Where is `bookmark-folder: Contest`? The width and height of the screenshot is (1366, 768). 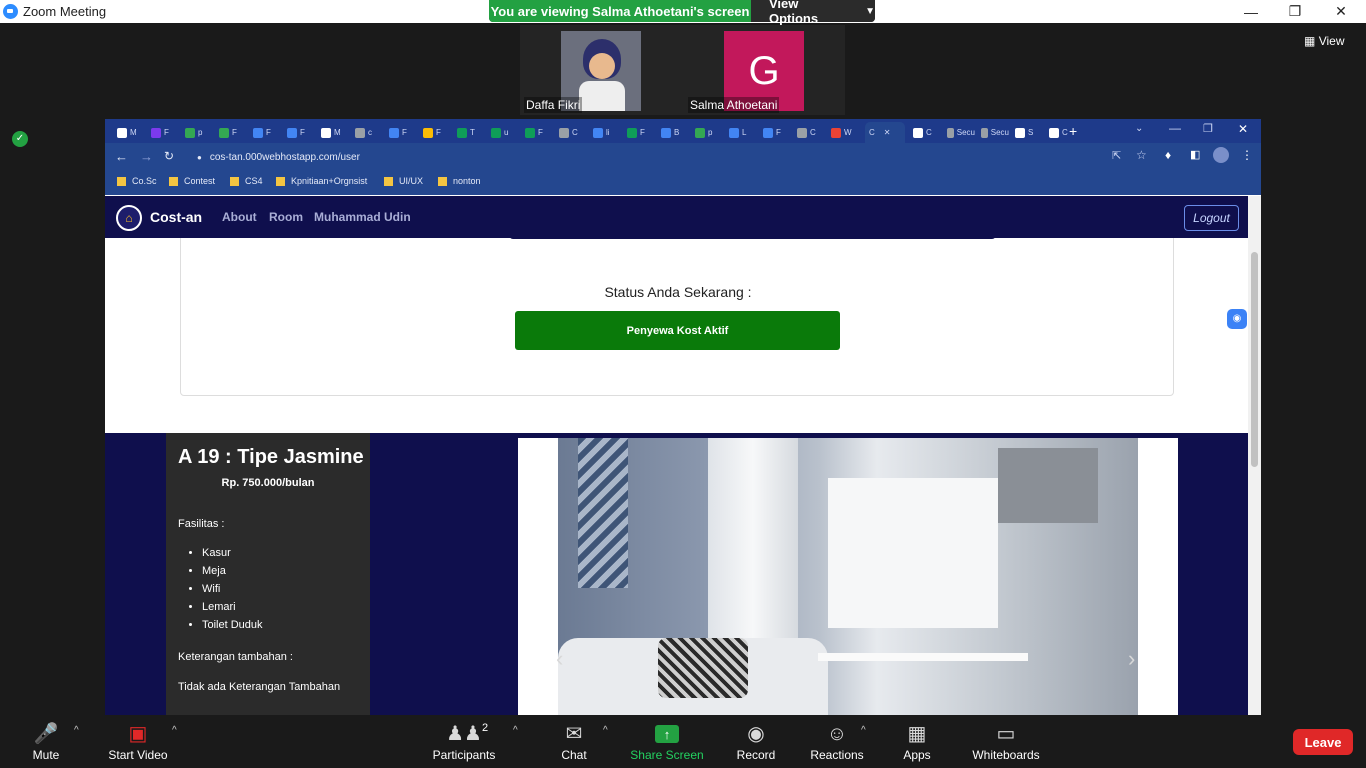
bookmark-folder: Contest is located at coordinates (192, 181).